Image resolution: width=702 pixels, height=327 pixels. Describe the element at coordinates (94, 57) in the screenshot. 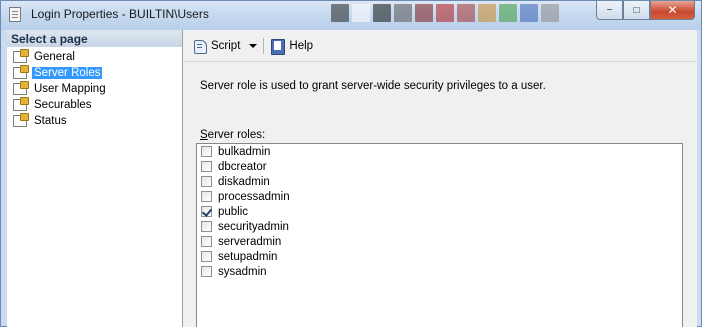

I see `page-item-general: General` at that location.